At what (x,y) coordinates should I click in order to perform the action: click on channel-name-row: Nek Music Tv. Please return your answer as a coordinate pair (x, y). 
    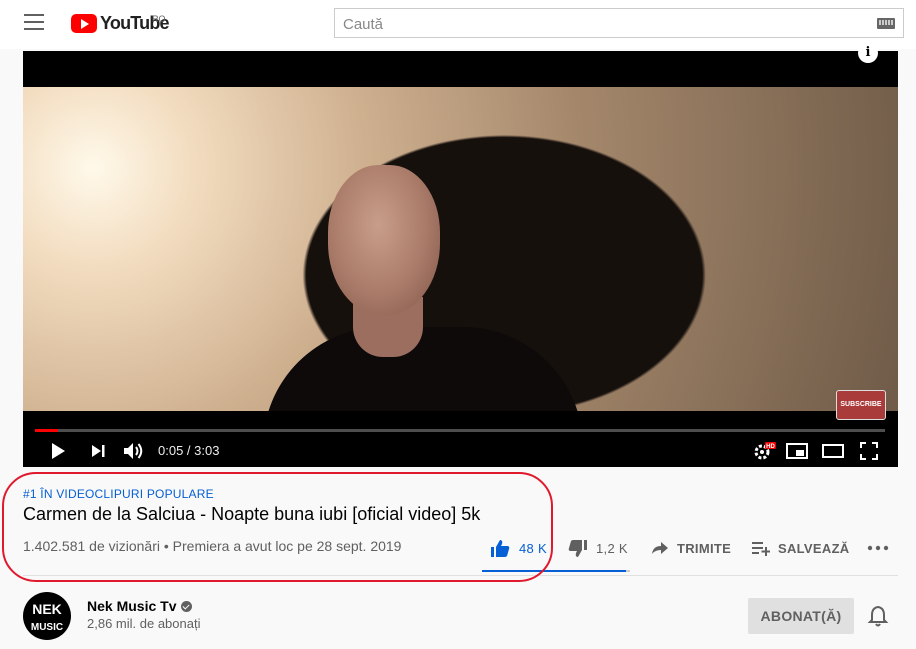
    Looking at the image, I should click on (140, 606).